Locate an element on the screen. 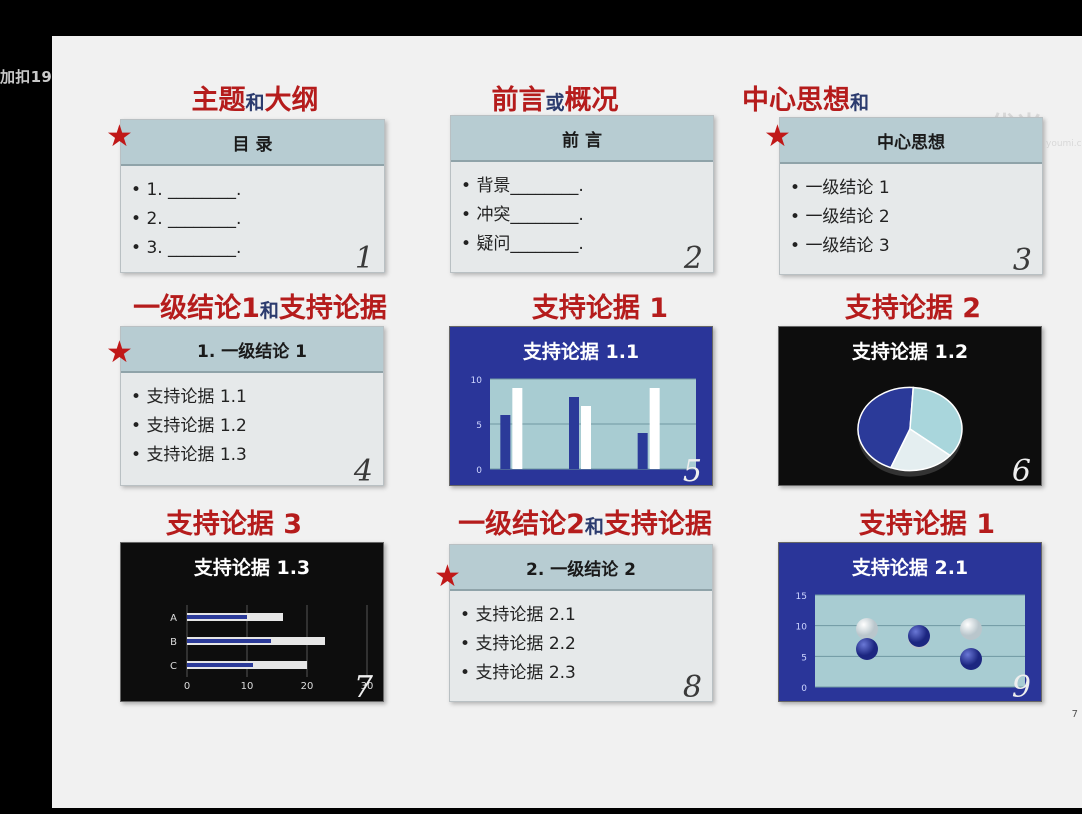 This screenshot has width=1082, height=814. bar-chart: 0 5 10 is located at coordinates (583, 426).